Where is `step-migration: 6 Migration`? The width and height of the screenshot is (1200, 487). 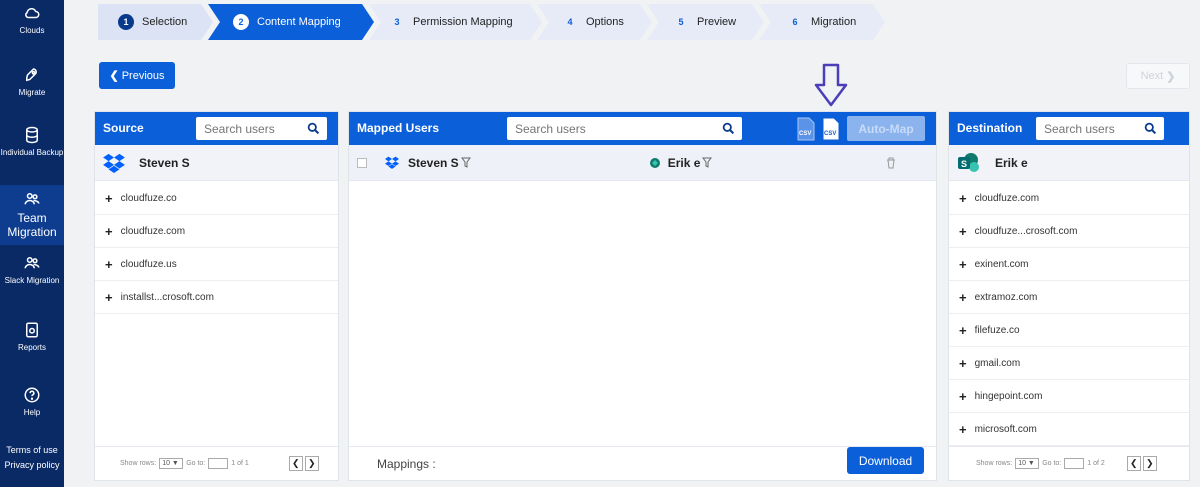
step-migration: 6 Migration is located at coordinates (822, 22).